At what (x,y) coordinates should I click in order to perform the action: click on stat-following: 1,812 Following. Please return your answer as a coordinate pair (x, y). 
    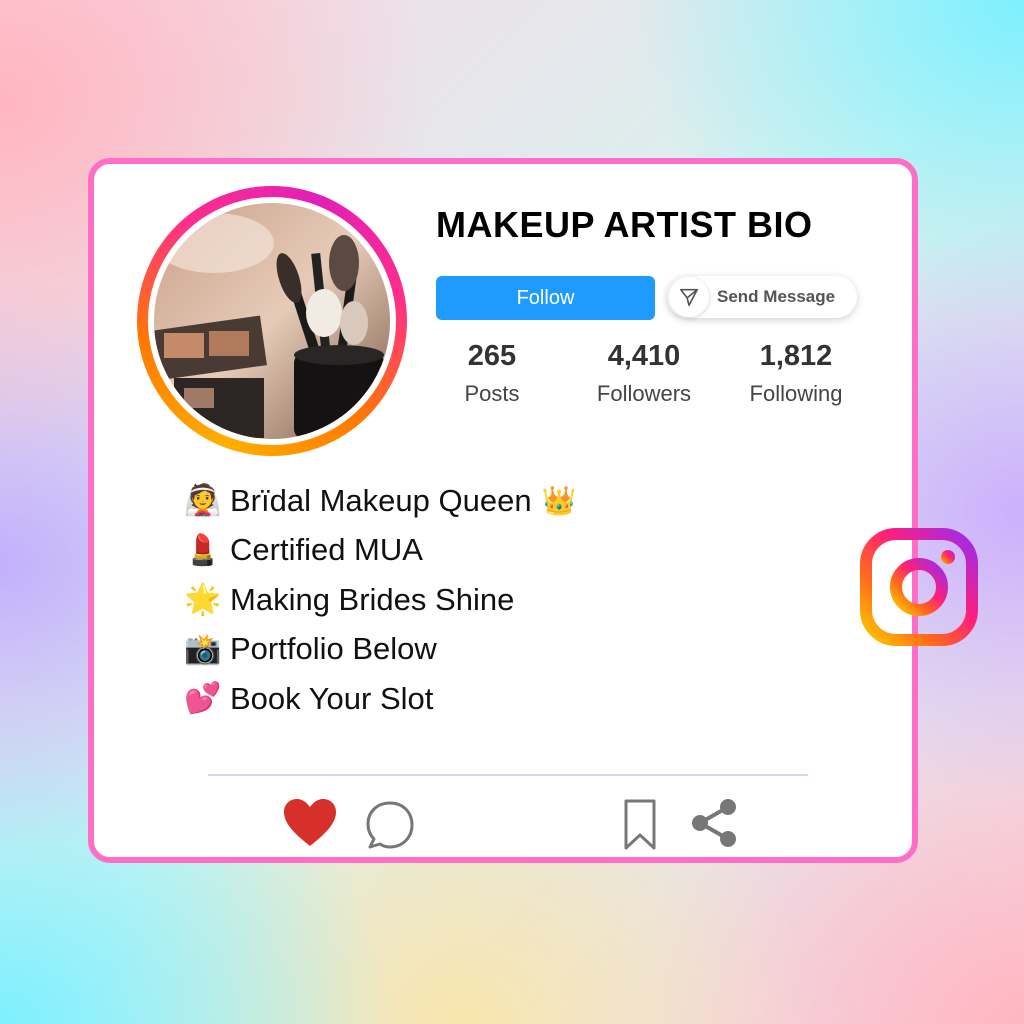
    Looking at the image, I should click on (796, 373).